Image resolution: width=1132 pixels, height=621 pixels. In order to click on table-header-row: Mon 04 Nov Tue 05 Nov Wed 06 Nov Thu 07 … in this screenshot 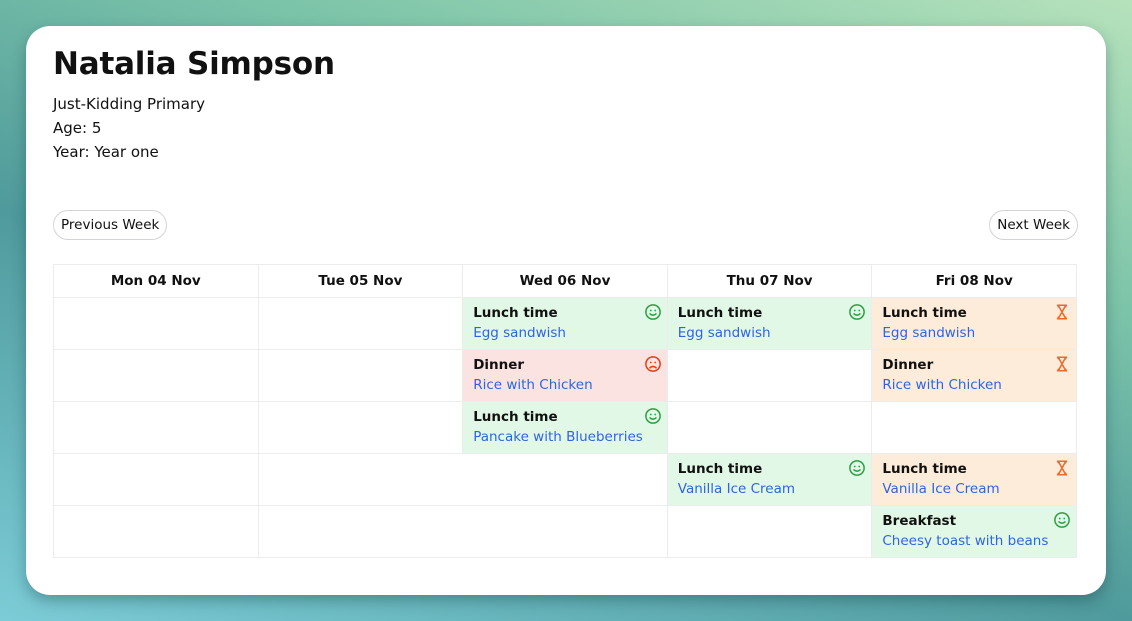, I will do `click(565, 281)`.